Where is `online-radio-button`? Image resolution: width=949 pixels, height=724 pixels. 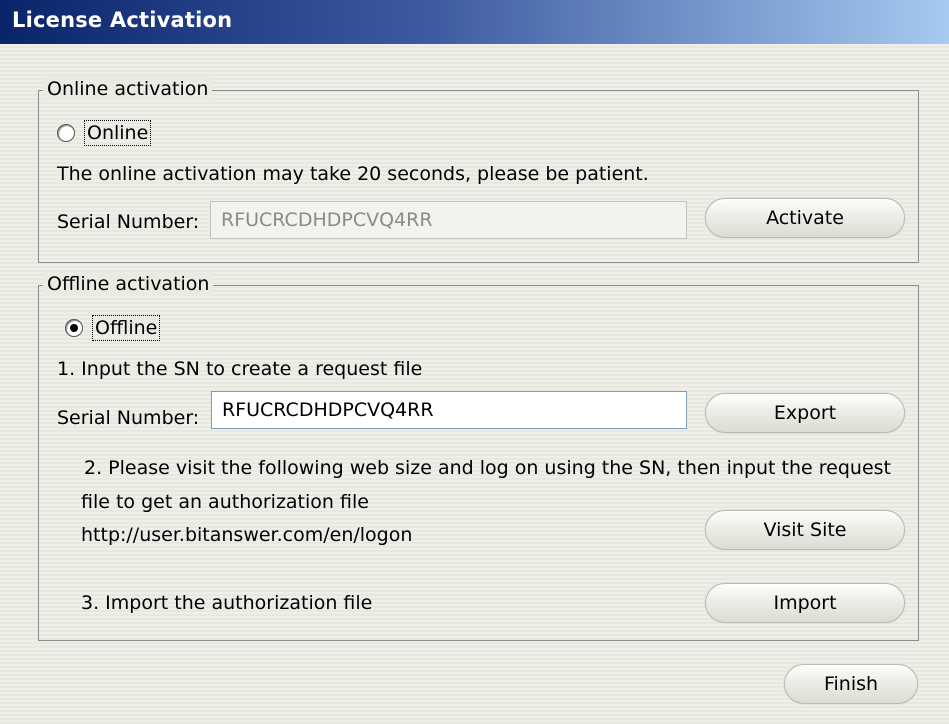 online-radio-button is located at coordinates (66, 133).